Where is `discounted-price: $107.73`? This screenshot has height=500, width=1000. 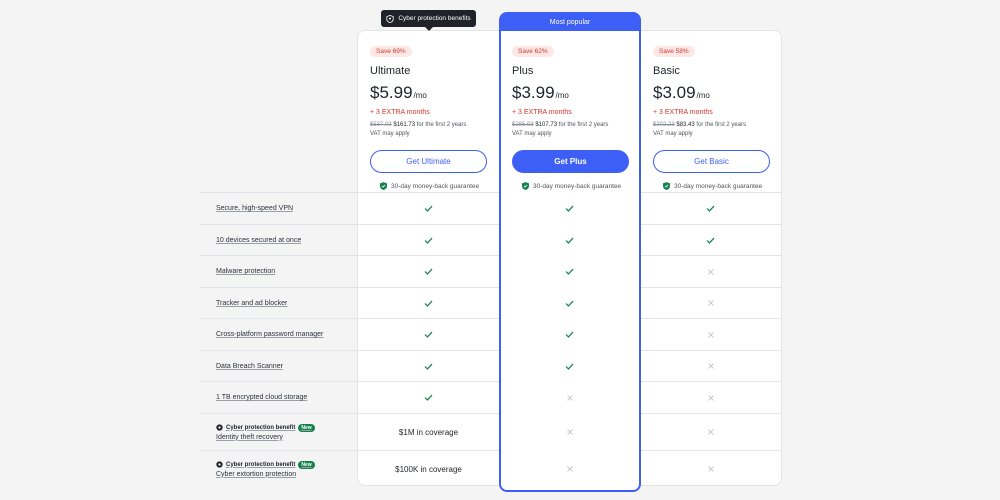 discounted-price: $107.73 is located at coordinates (546, 125).